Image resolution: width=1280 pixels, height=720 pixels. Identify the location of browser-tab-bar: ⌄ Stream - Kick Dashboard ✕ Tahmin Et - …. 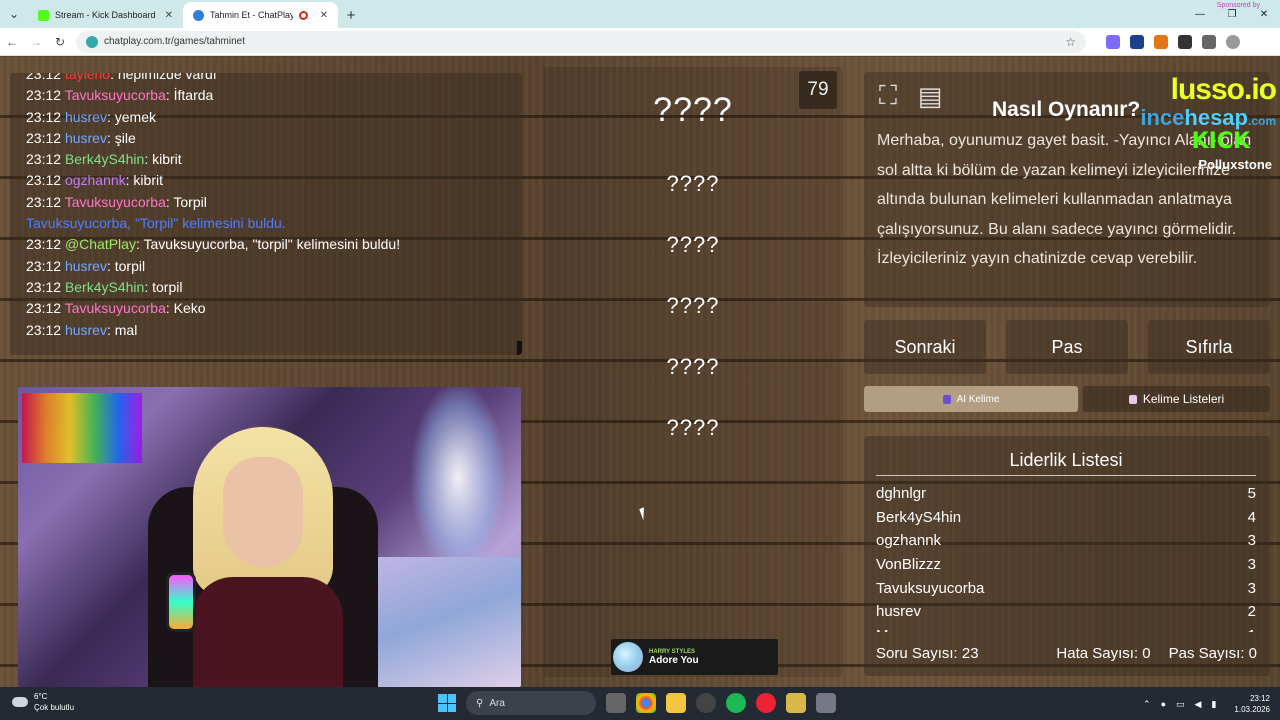
(640, 14).